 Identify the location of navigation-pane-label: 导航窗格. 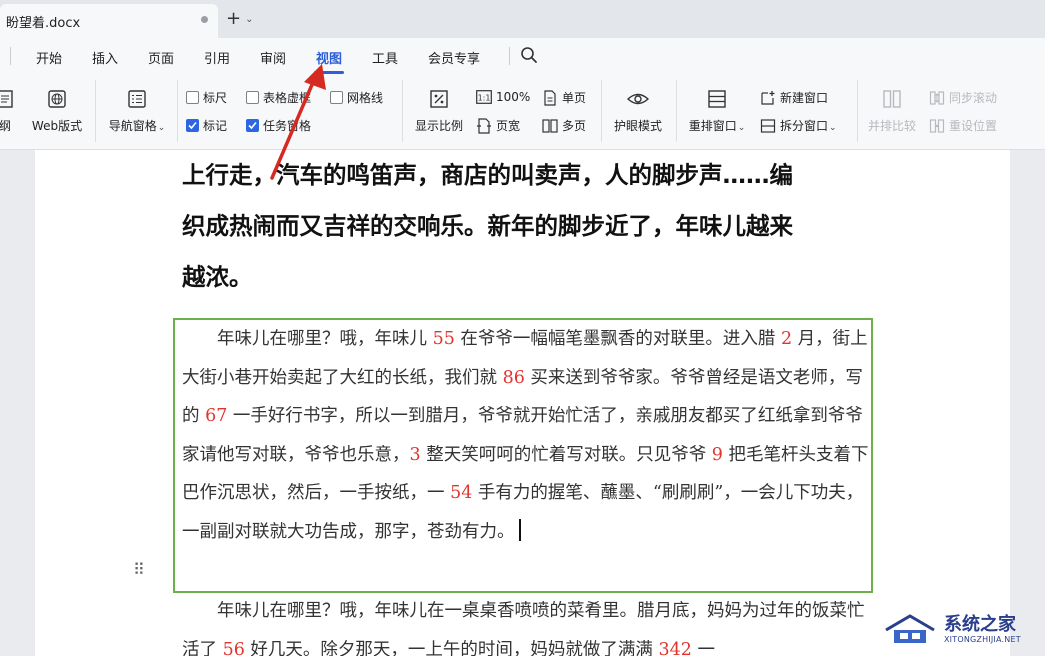
(132, 126).